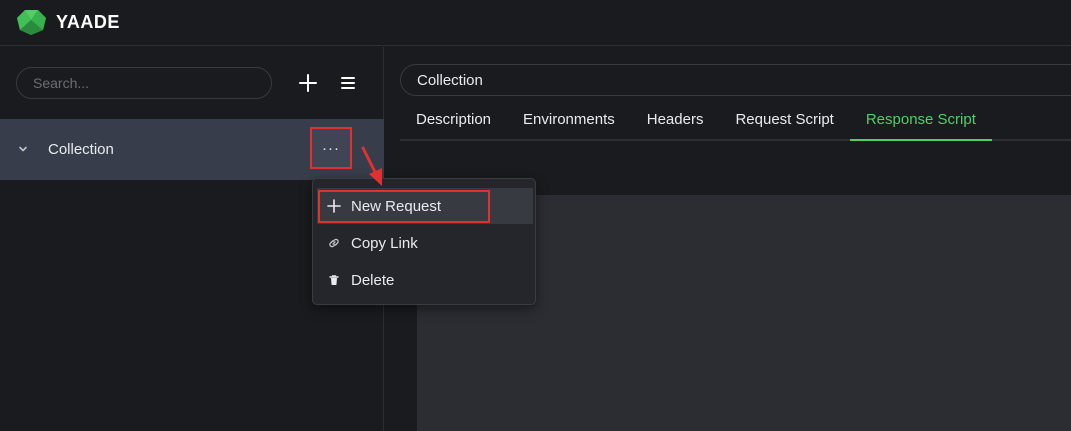 The image size is (1071, 431). I want to click on menu-item-label: New Request, so click(396, 206).